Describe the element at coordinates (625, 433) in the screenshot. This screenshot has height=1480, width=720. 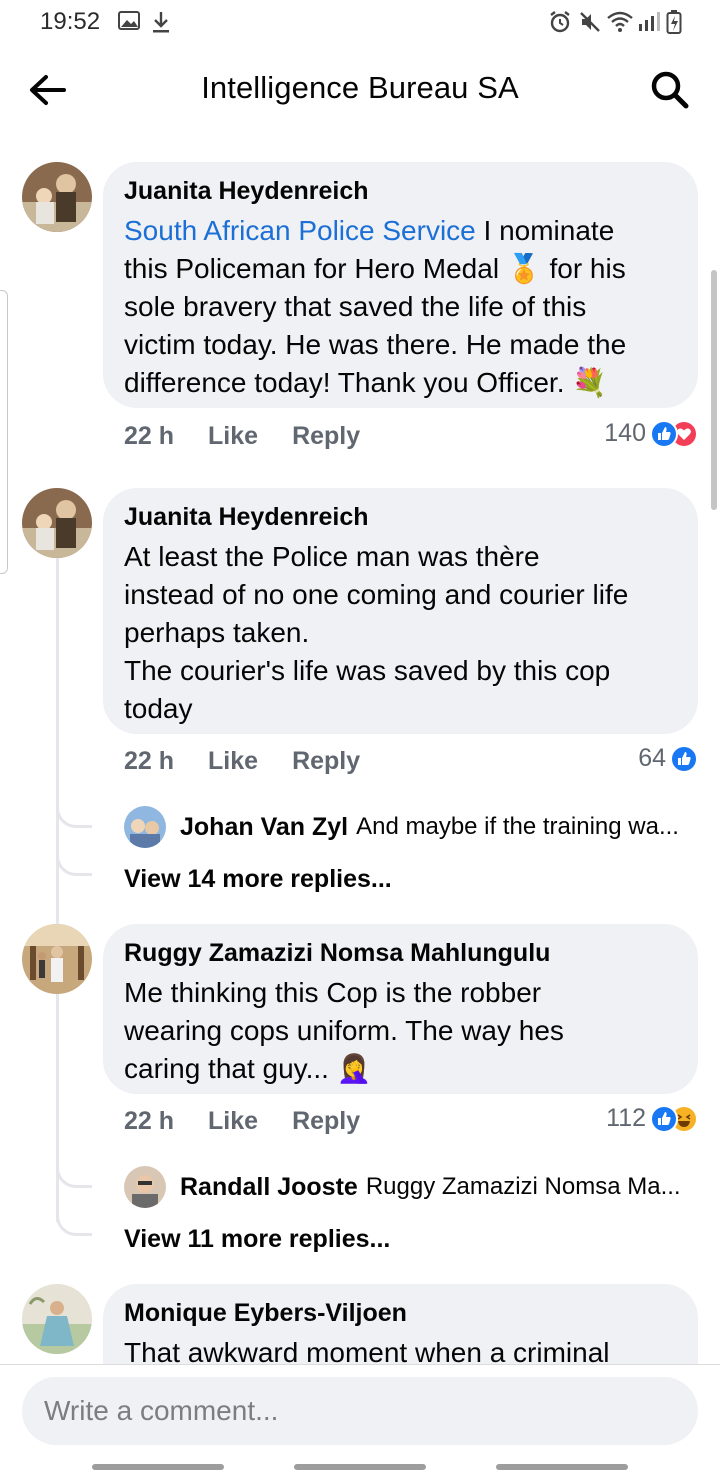
I see `reaction-count: 140` at that location.